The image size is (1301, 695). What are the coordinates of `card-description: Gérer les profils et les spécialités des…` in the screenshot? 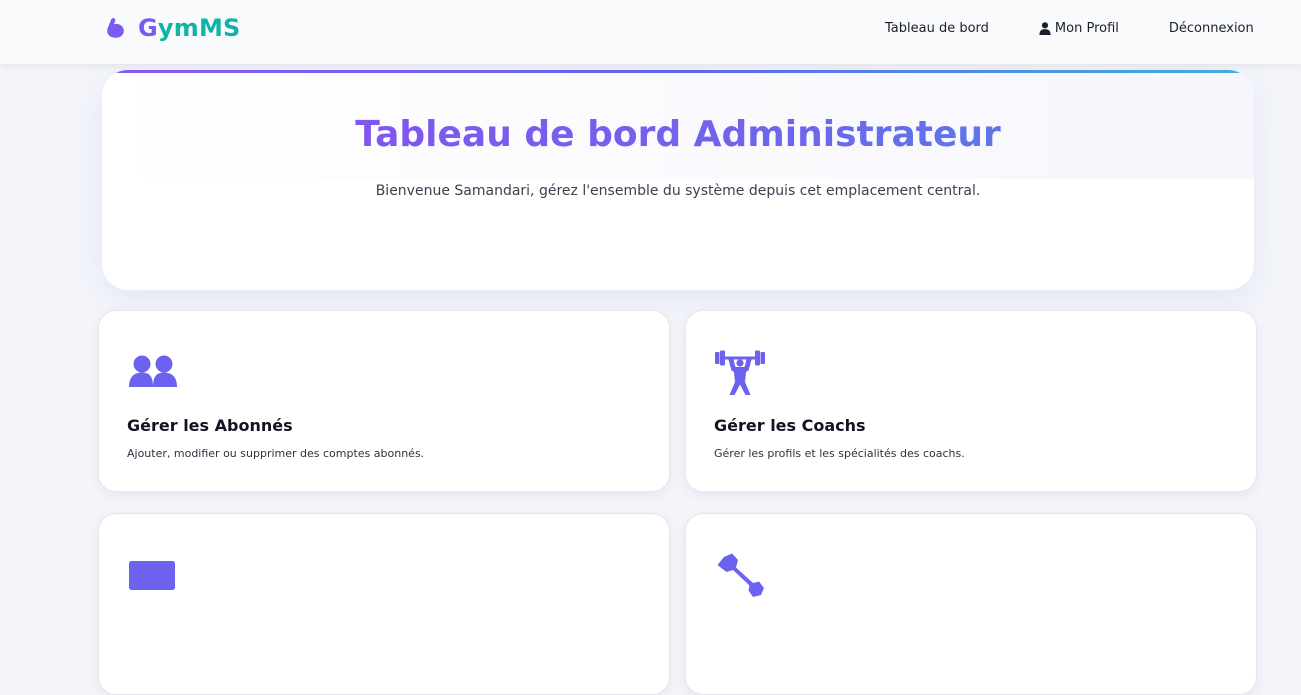 It's located at (839, 453).